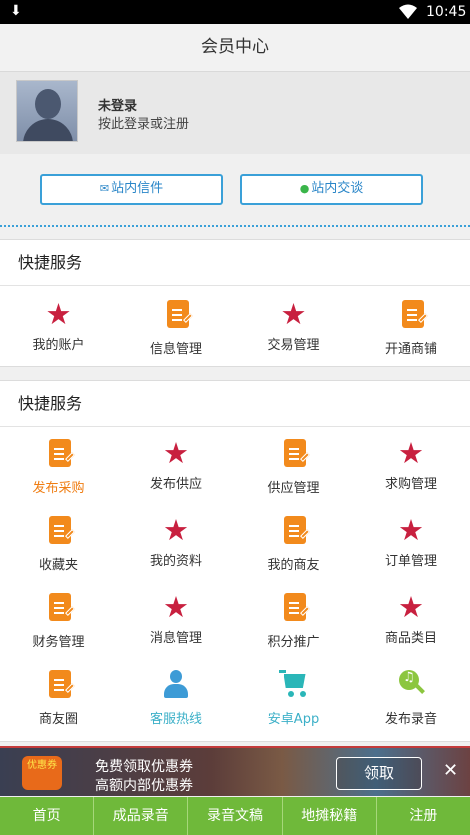 This screenshot has height=835, width=470. Describe the element at coordinates (293, 345) in the screenshot. I see `service-label: 交易管理` at that location.